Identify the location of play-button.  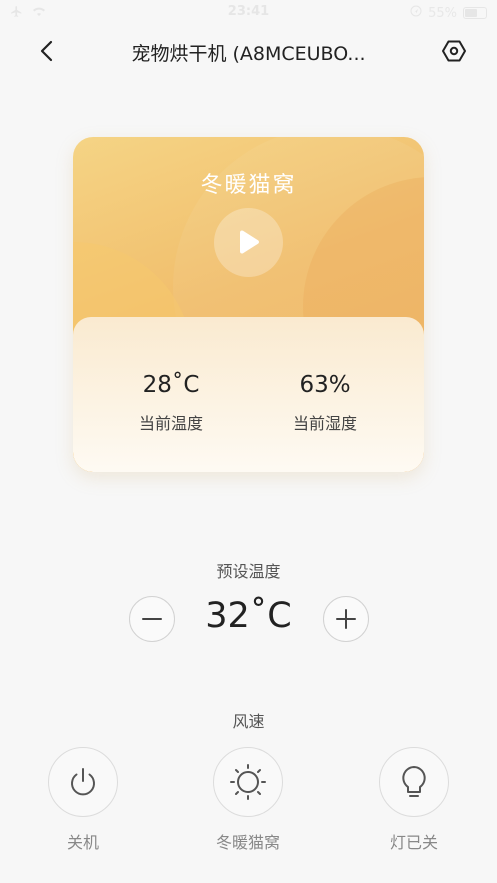
(248, 242).